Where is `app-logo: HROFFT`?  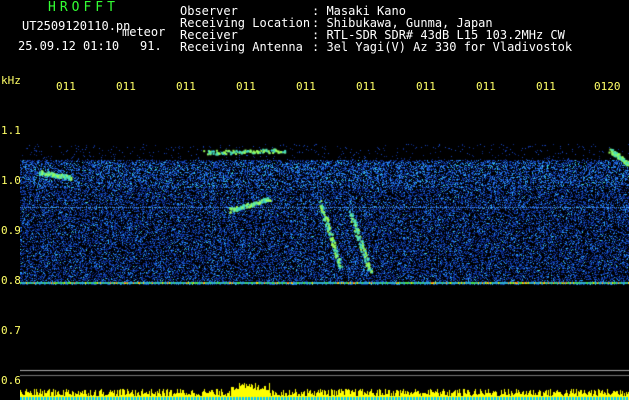
app-logo: HROFFT is located at coordinates (83, 7).